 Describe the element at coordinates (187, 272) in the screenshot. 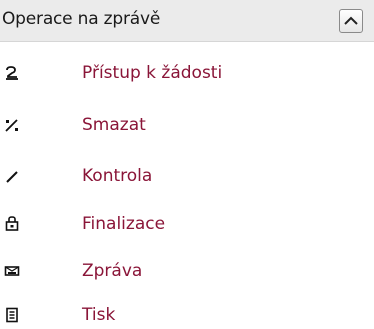

I see `menu-item-message: Zpráva` at that location.